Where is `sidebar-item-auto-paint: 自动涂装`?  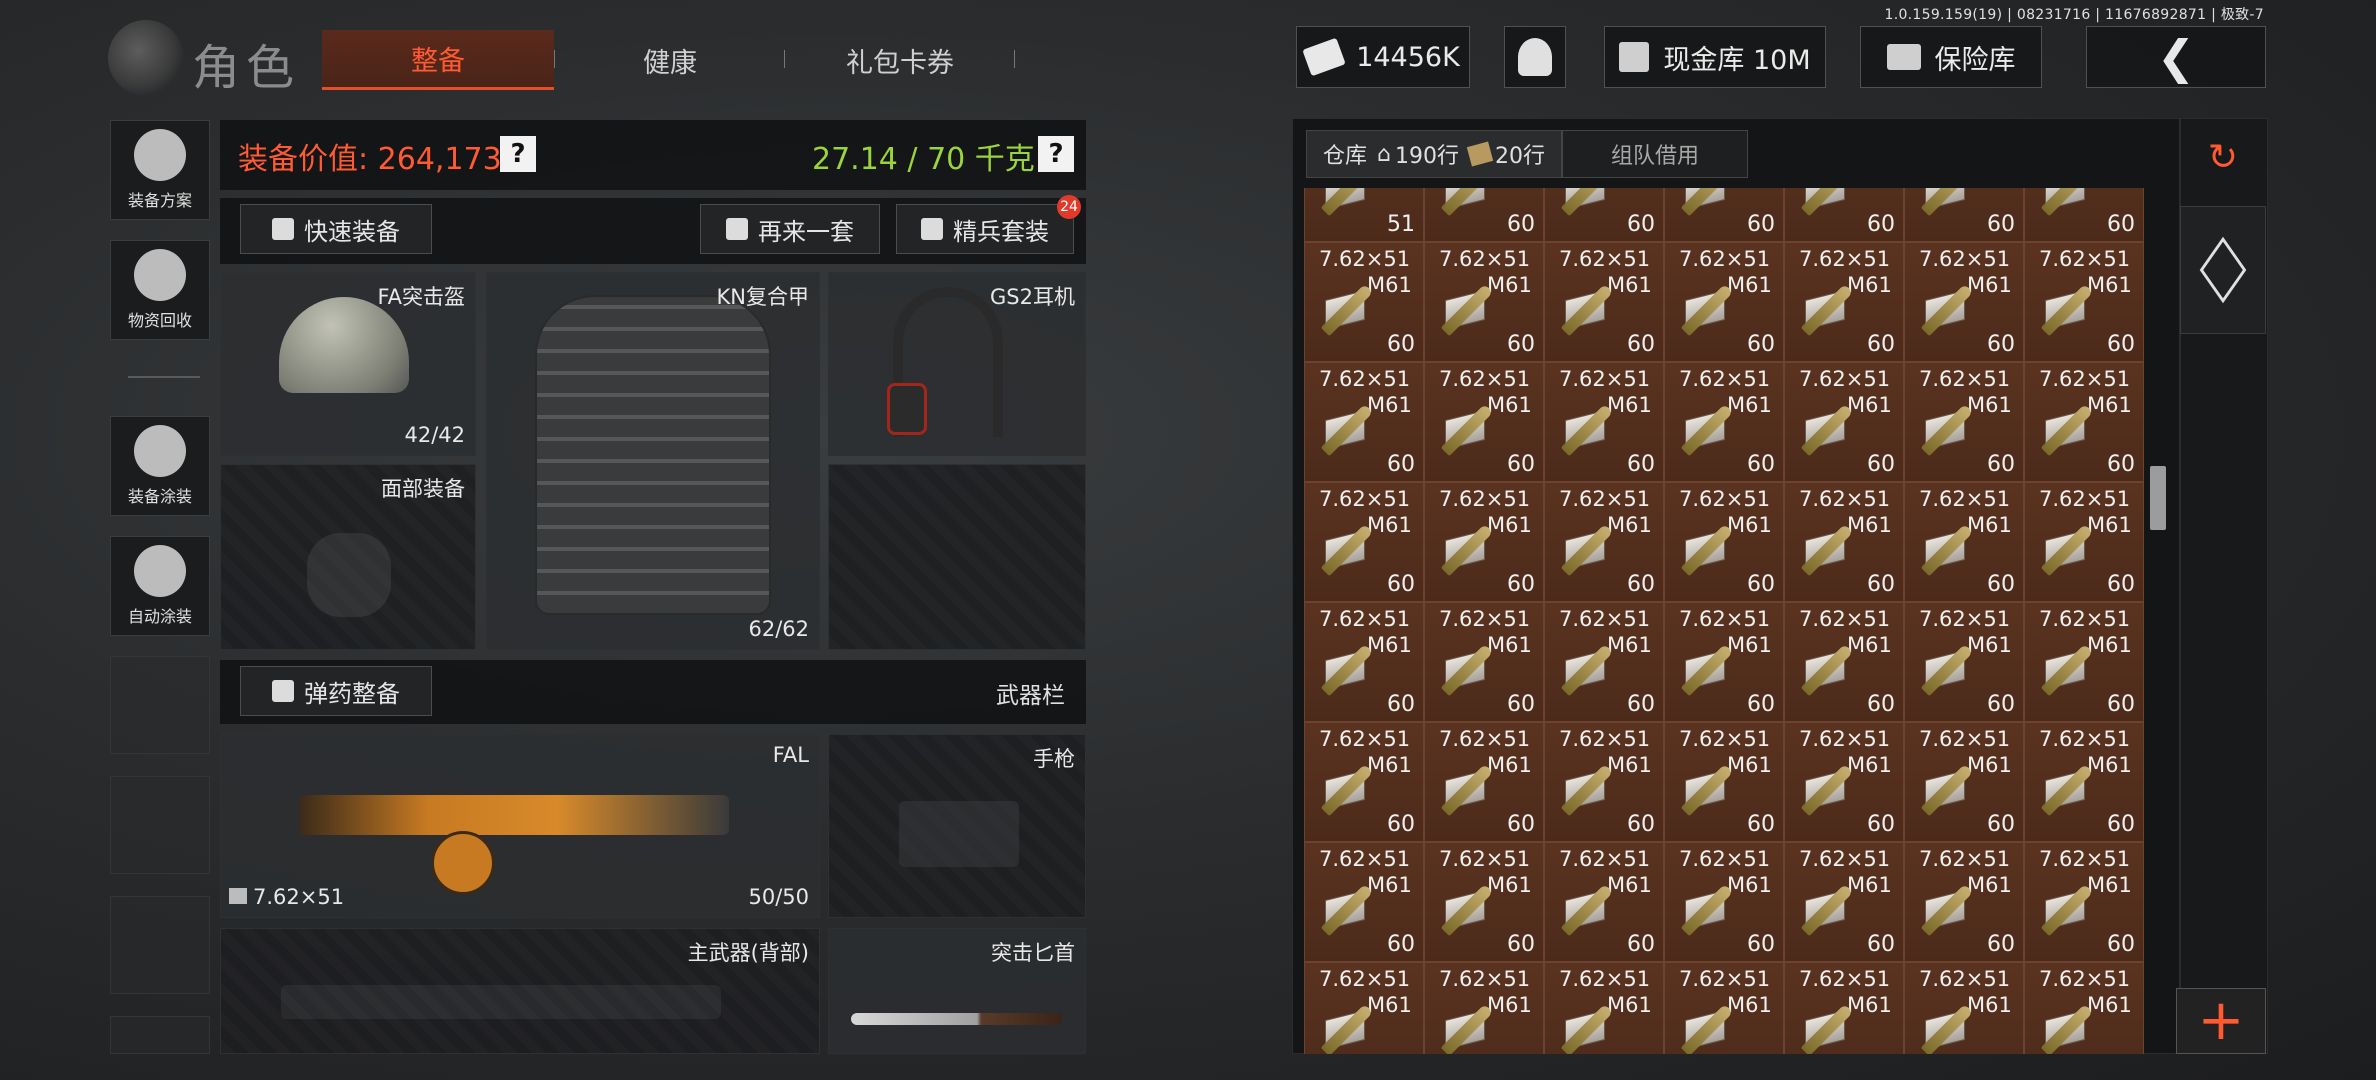 sidebar-item-auto-paint: 自动涂装 is located at coordinates (160, 586).